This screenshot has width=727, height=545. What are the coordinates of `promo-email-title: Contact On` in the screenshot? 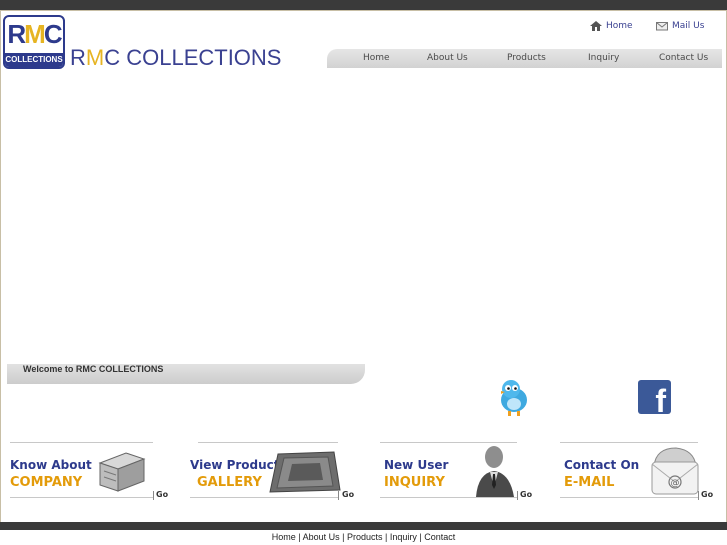 It's located at (602, 465).